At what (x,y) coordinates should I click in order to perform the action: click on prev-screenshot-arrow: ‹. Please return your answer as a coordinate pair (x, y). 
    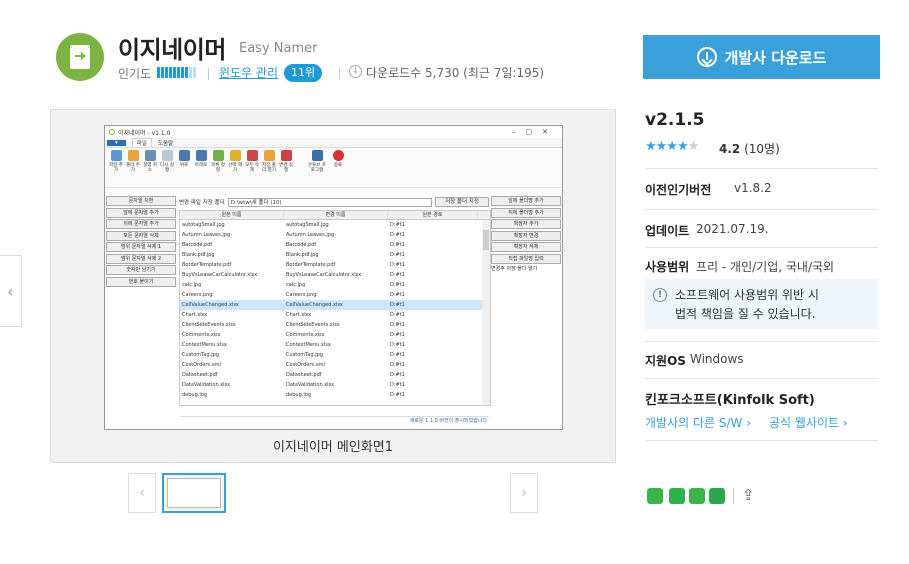
    Looking at the image, I should click on (11, 291).